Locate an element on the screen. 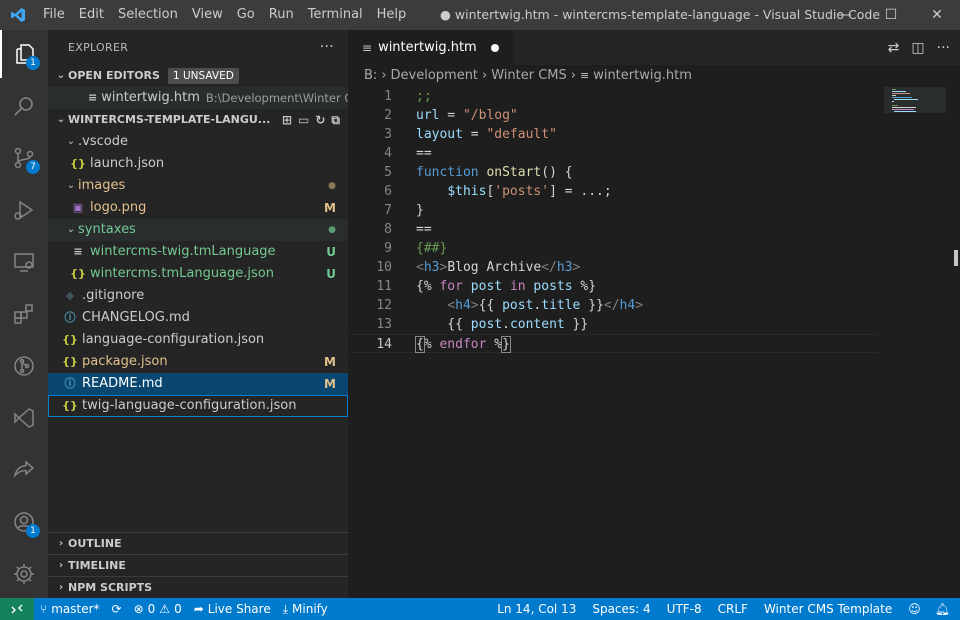 The width and height of the screenshot is (960, 620). file-language-configuration-json: {} language-configuration.json is located at coordinates (198, 340).